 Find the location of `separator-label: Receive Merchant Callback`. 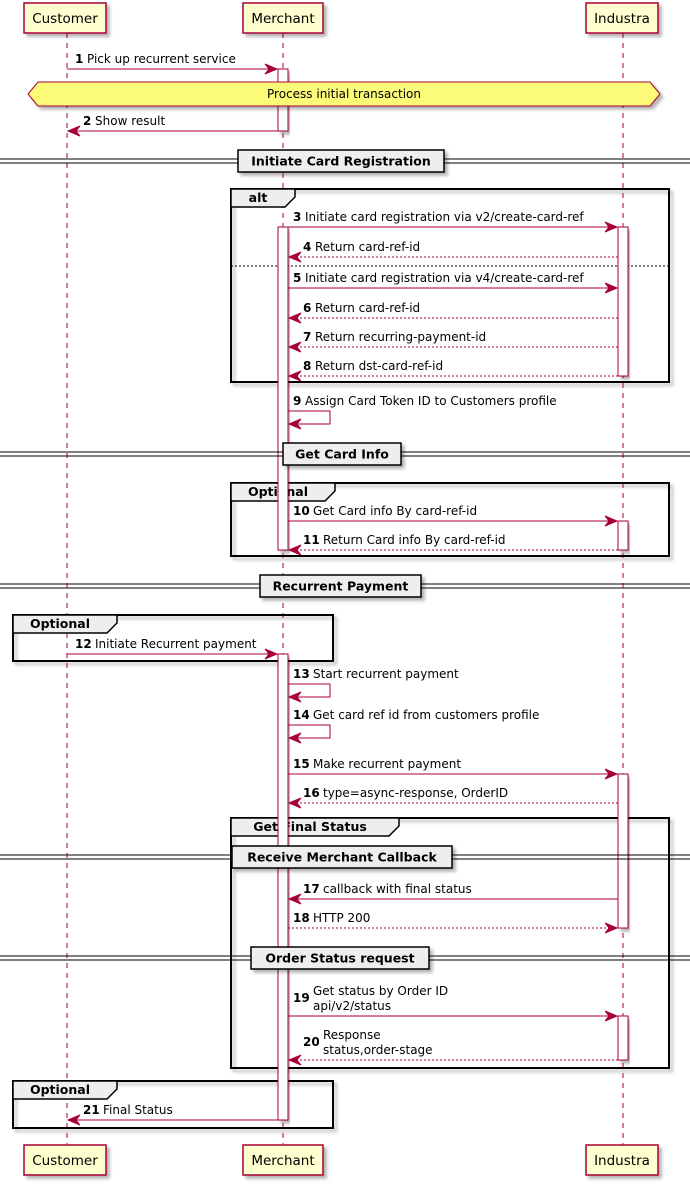

separator-label: Receive Merchant Callback is located at coordinates (342, 857).